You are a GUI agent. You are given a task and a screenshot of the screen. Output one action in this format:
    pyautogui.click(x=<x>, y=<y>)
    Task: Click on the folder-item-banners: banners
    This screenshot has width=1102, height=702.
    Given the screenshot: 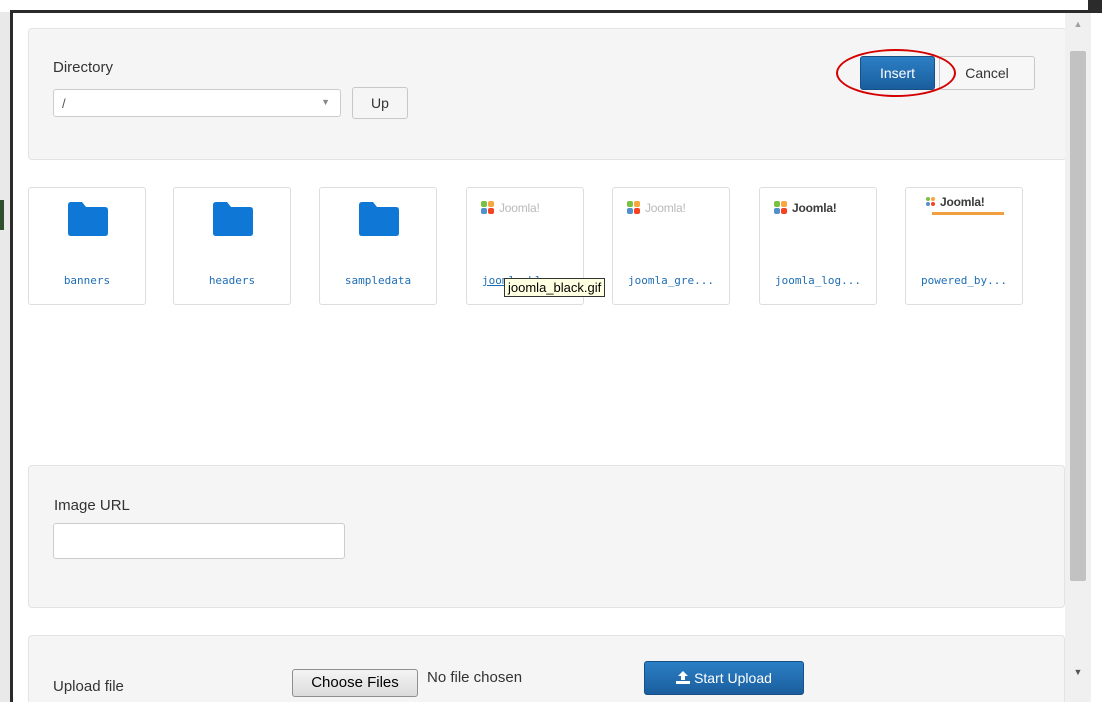 What is the action you would take?
    pyautogui.click(x=87, y=246)
    